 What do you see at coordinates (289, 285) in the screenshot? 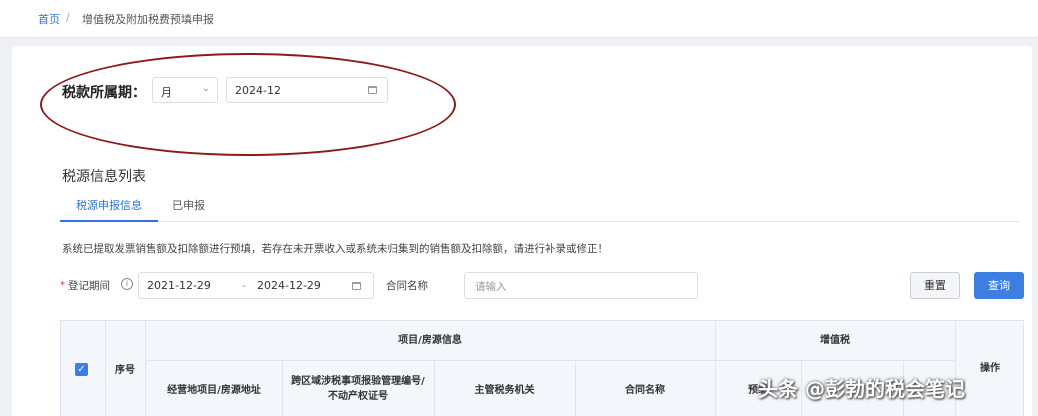
I see `range-end-date: 2024-12-29` at bounding box center [289, 285].